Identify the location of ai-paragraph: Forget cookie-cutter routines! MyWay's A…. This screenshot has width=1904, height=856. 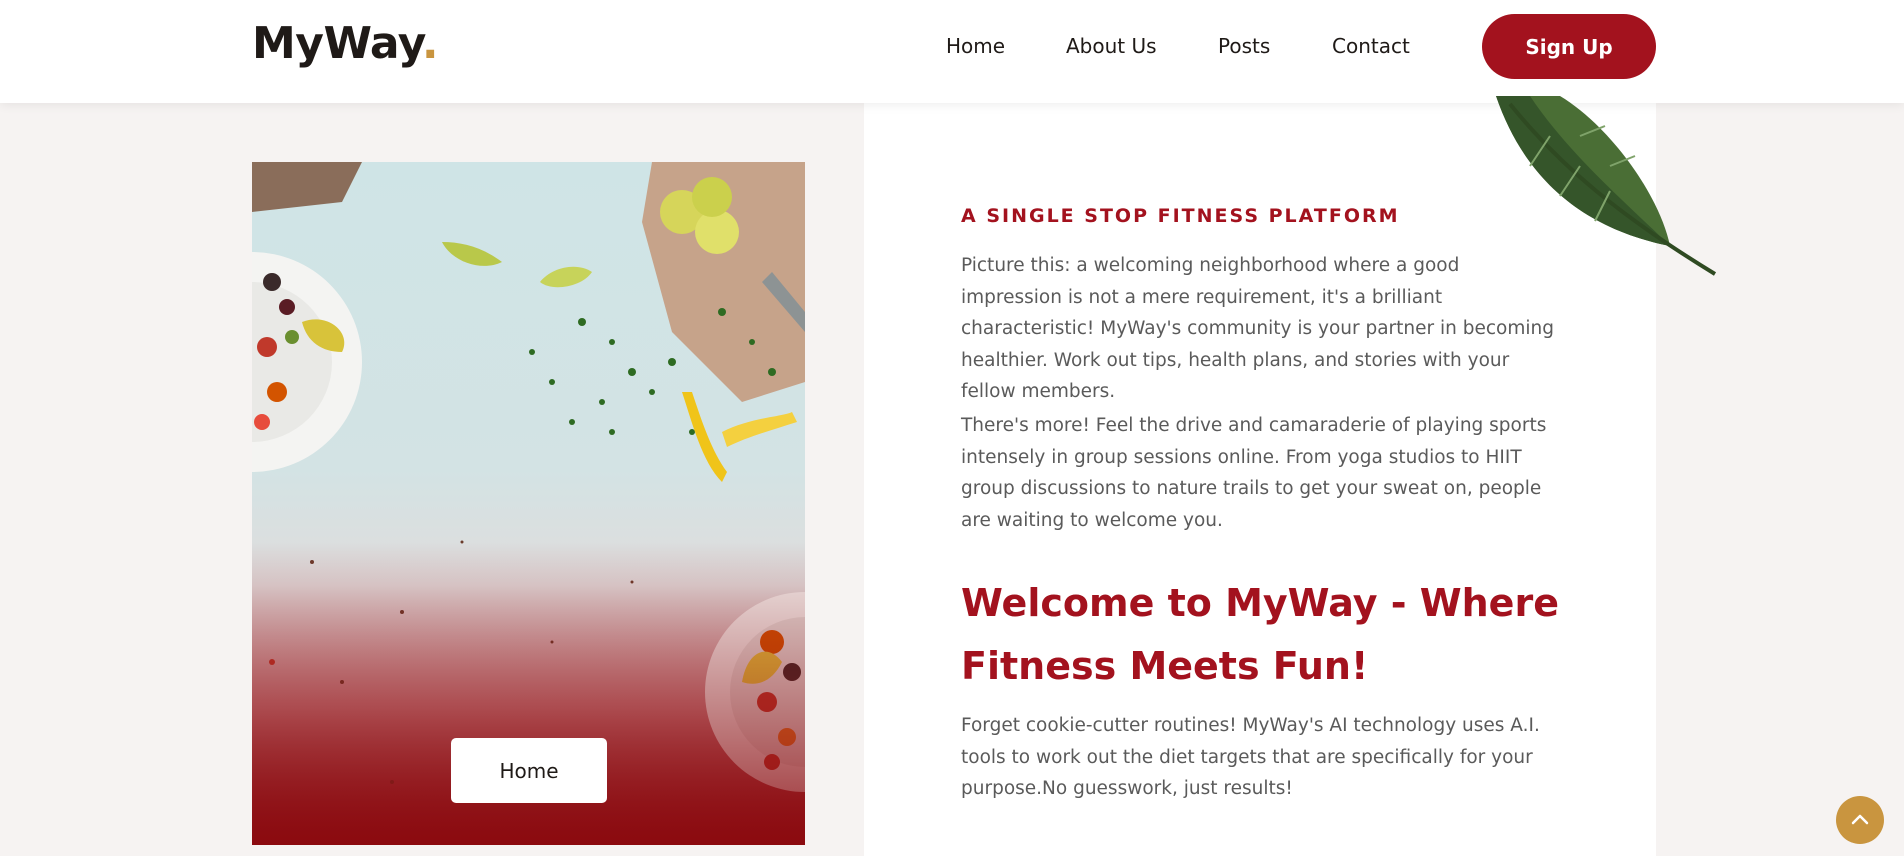
(1250, 757).